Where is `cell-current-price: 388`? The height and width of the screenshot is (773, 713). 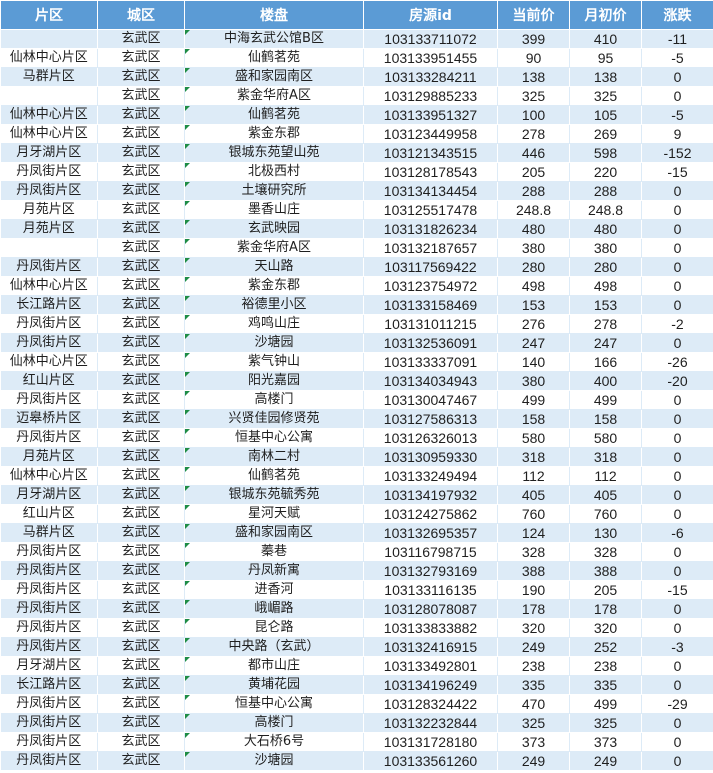 cell-current-price: 388 is located at coordinates (533, 571).